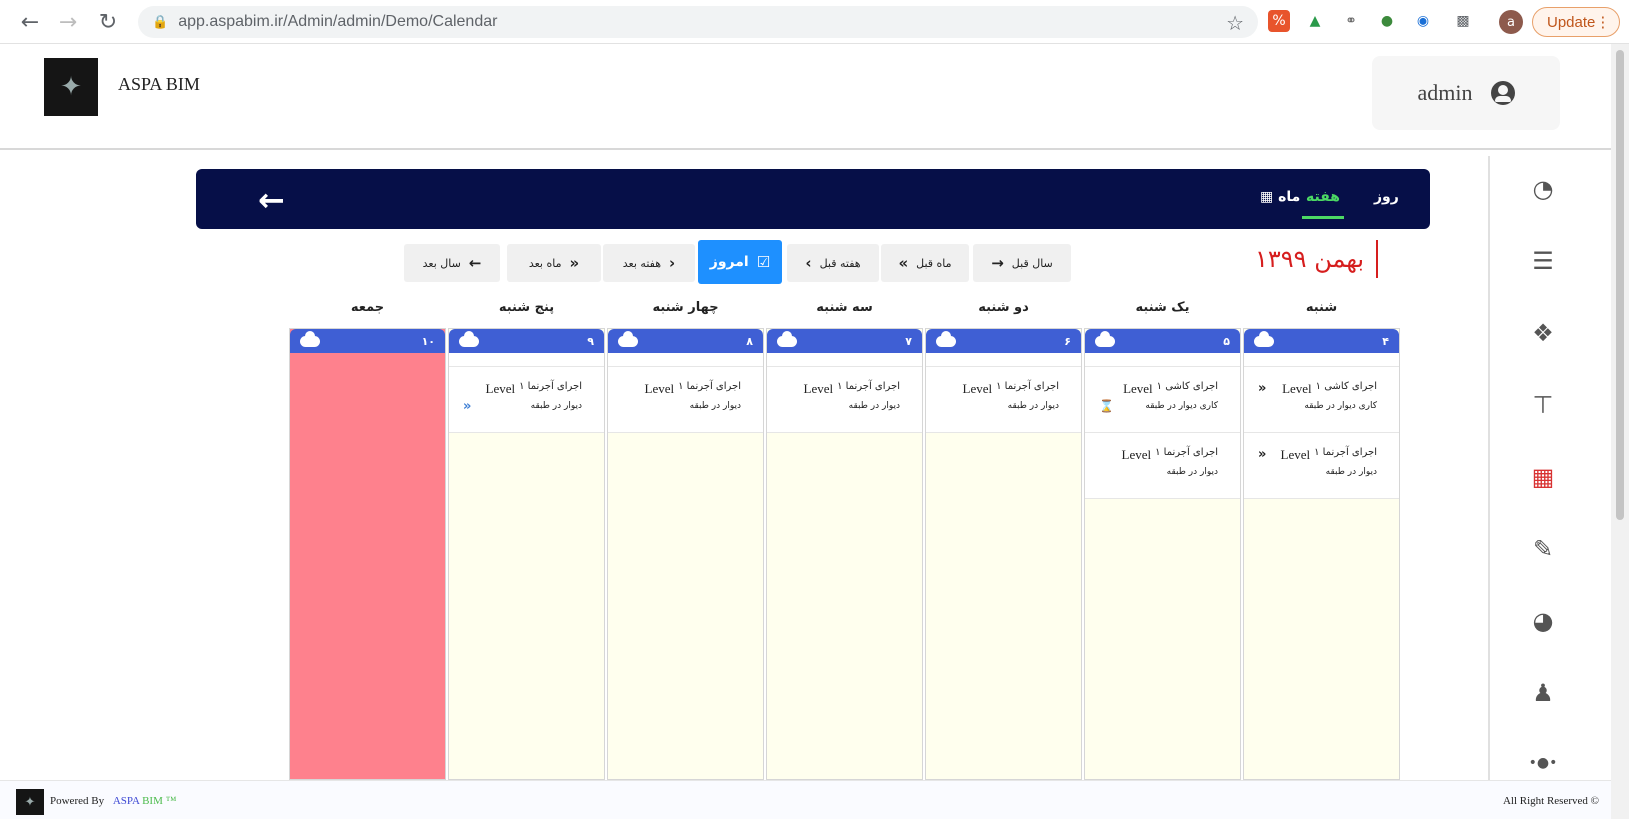  I want to click on extension-icon-2: ▲, so click(1315, 21).